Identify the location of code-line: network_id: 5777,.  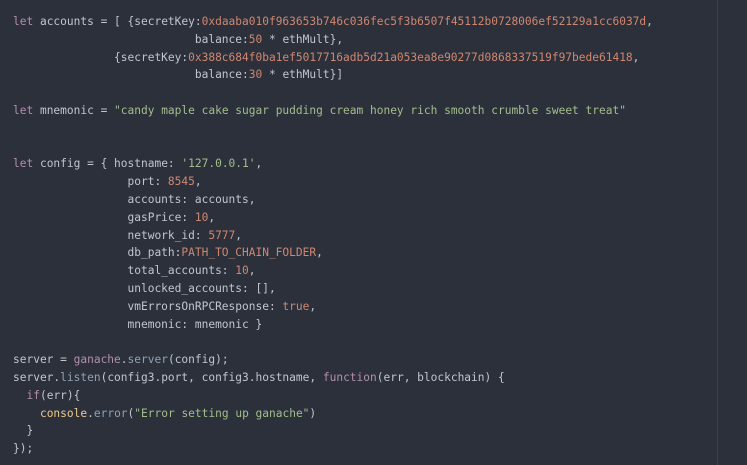
(333, 236).